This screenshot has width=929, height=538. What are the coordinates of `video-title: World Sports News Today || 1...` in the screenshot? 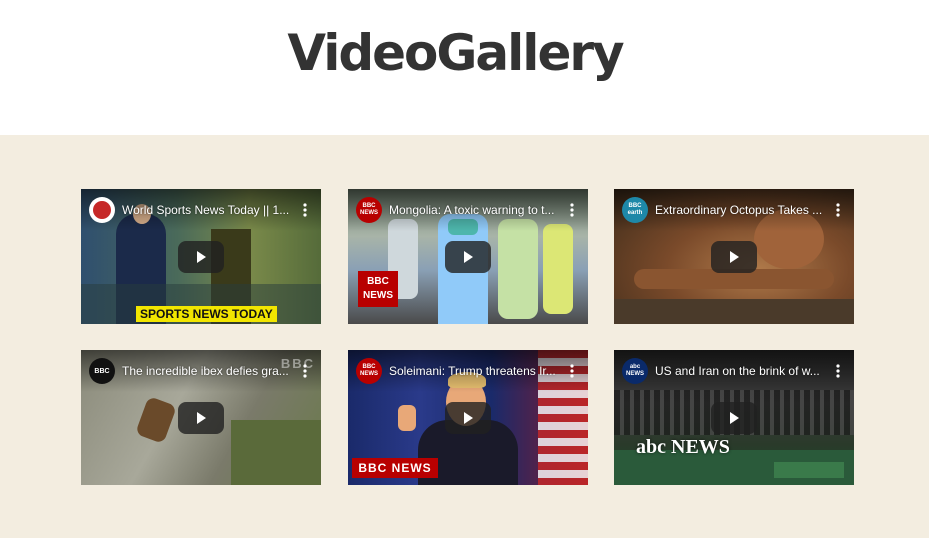 It's located at (207, 210).